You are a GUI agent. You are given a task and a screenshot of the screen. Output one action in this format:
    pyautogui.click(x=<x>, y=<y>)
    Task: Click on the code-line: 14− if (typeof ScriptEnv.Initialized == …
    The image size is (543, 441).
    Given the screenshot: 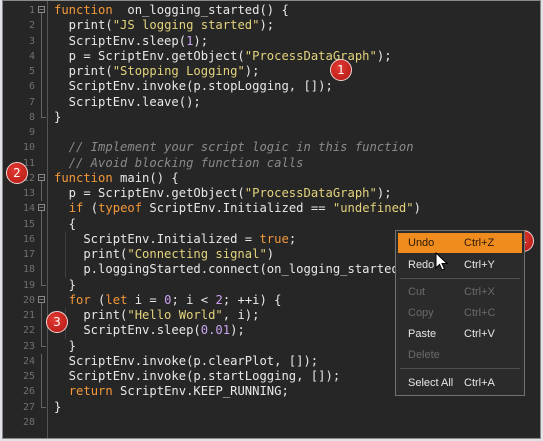 What is the action you would take?
    pyautogui.click(x=271, y=209)
    